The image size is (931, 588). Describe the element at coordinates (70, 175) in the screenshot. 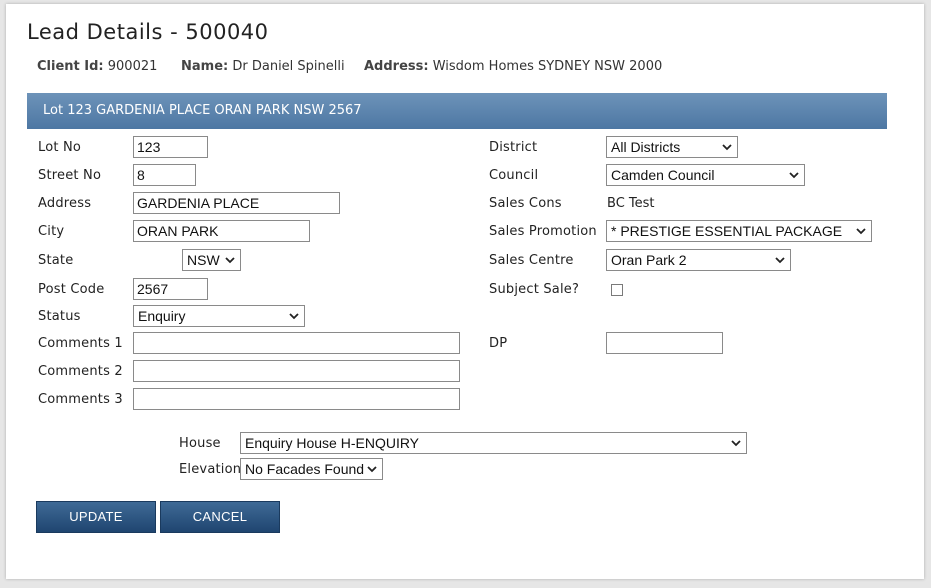

I see `street-no-label: Street No` at that location.